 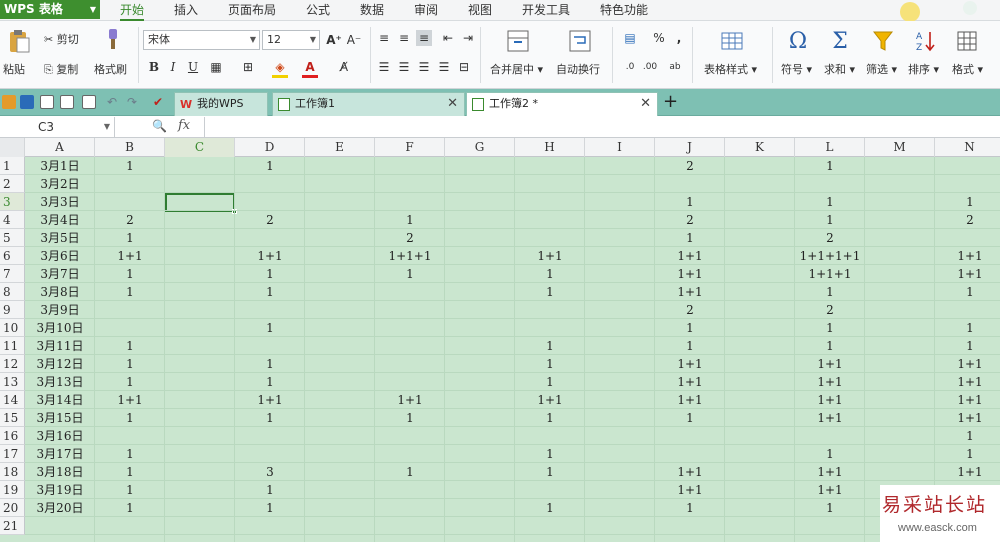 I want to click on cell-a19: 3月19日, so click(x=60, y=490).